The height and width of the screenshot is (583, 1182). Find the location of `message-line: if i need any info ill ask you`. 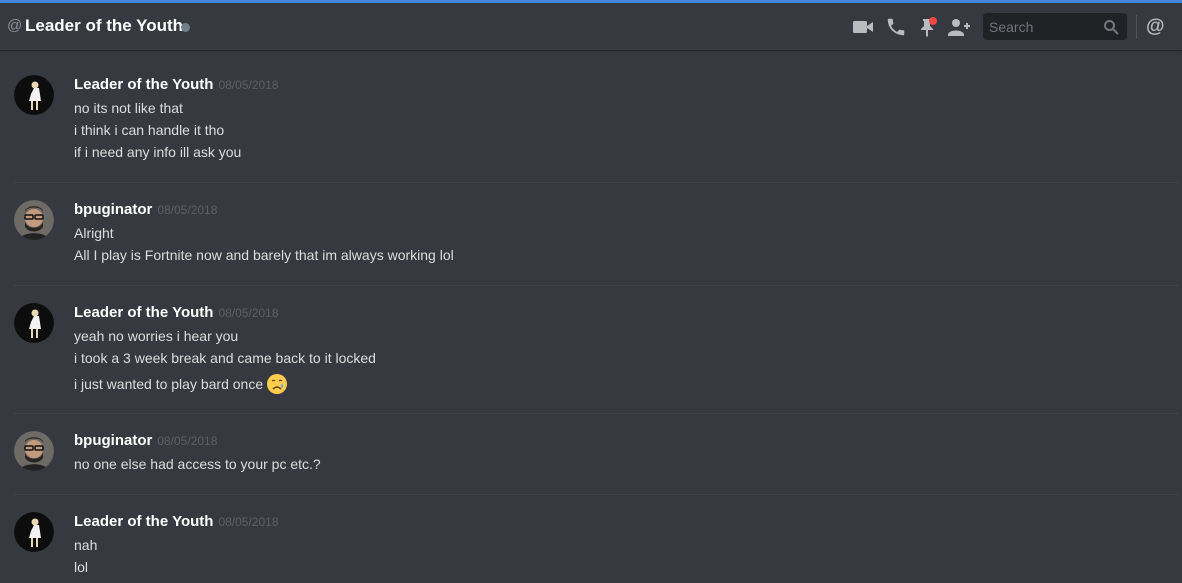

message-line: if i need any info ill ask you is located at coordinates (158, 152).